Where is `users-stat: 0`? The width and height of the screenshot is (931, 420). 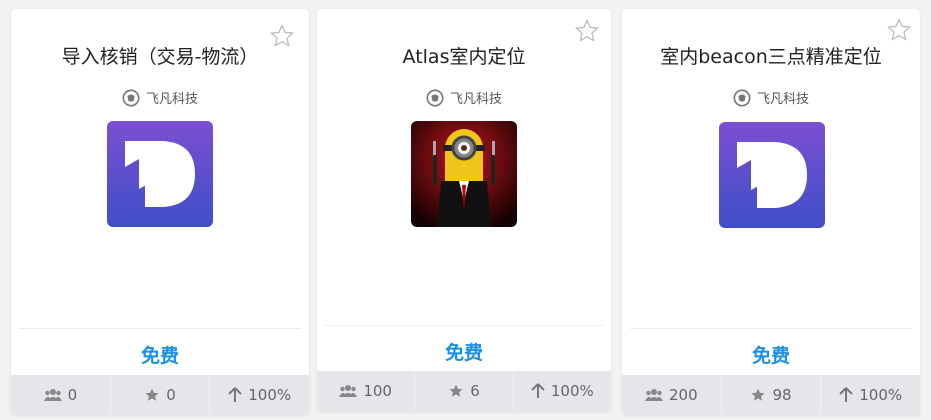 users-stat: 0 is located at coordinates (61, 395).